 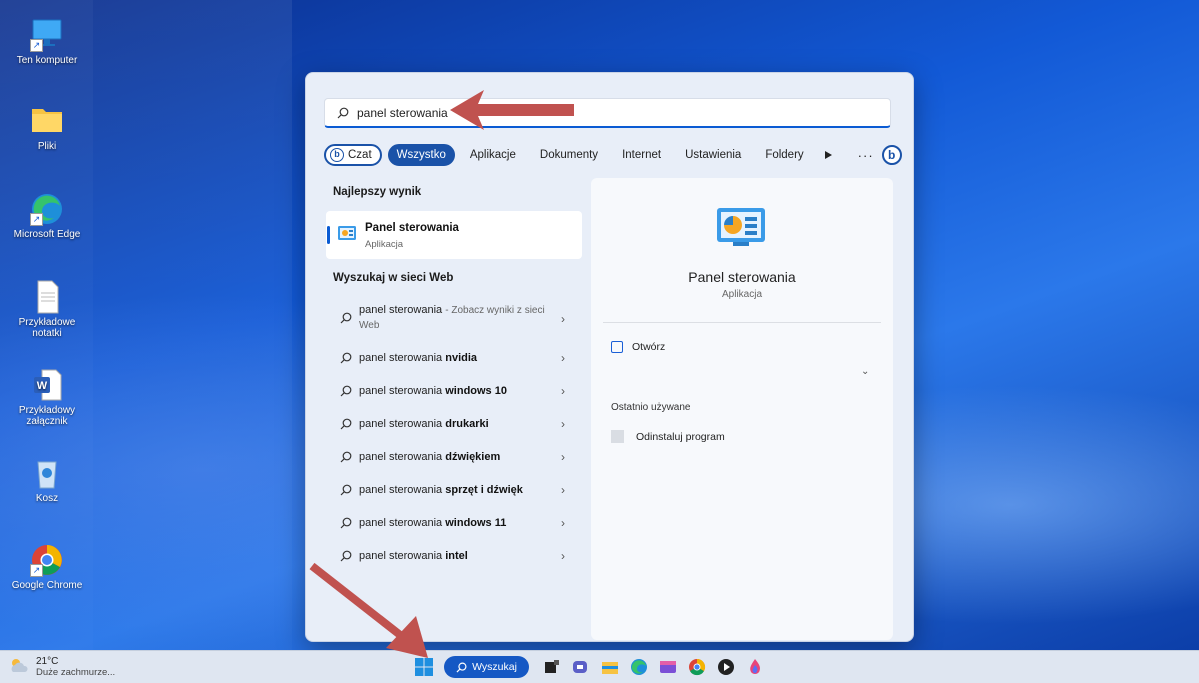 What do you see at coordinates (639, 667) in the screenshot?
I see `edge-icon` at bounding box center [639, 667].